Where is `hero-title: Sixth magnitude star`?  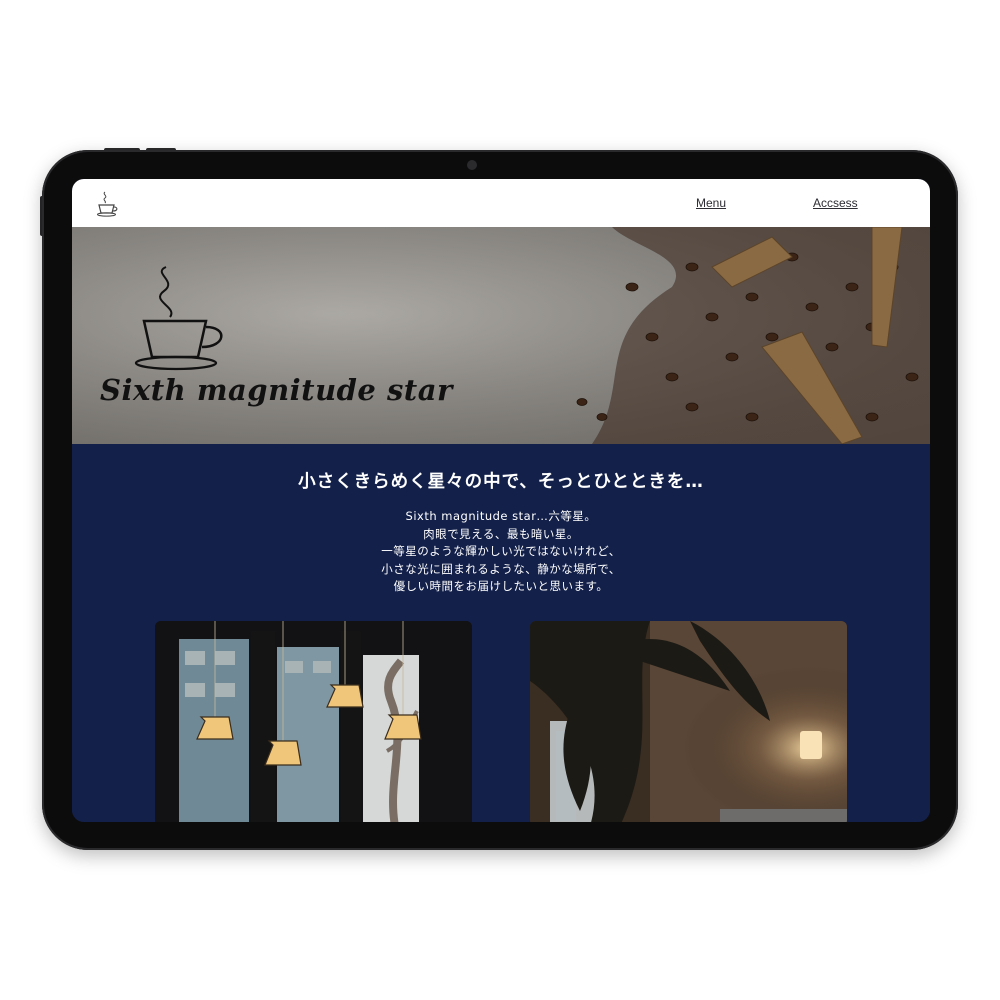 hero-title: Sixth magnitude star is located at coordinates (276, 390).